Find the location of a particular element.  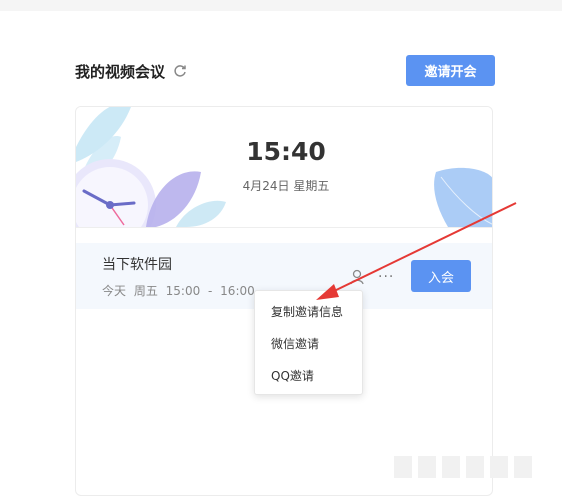

header: 我的视频会议 is located at coordinates (131, 71).